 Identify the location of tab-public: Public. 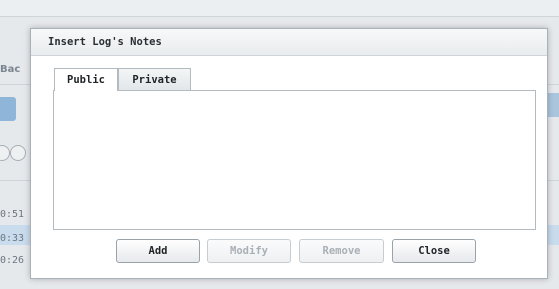
(86, 79).